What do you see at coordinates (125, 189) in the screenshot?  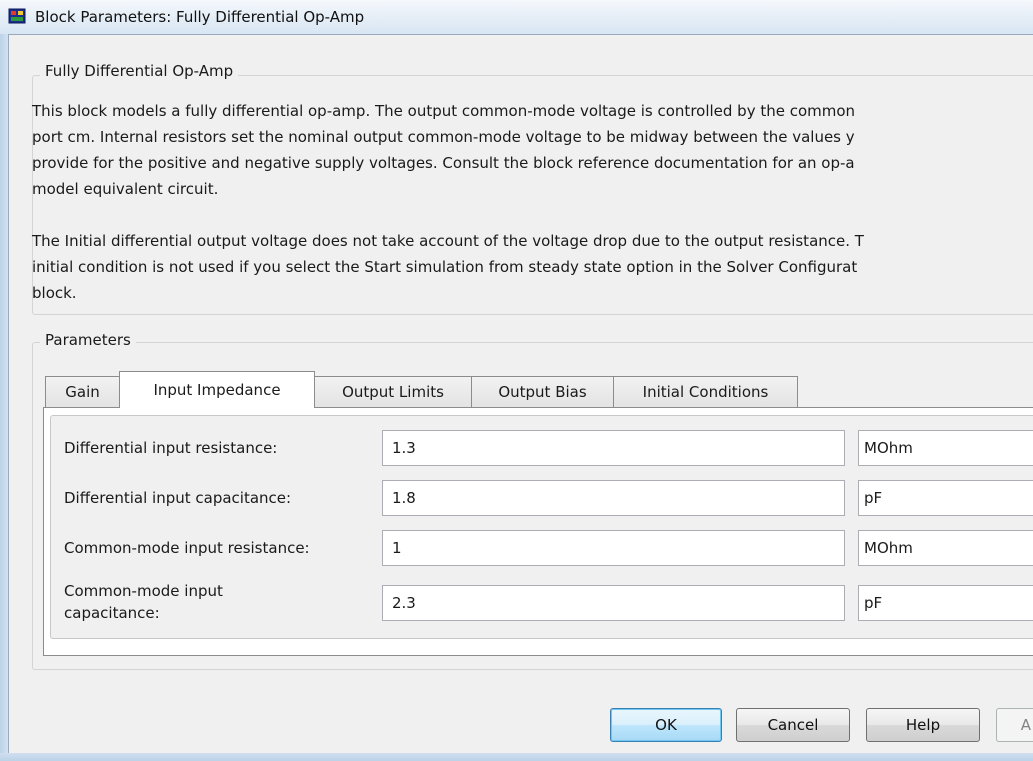 I see `description-line: model equivalent circuit.` at bounding box center [125, 189].